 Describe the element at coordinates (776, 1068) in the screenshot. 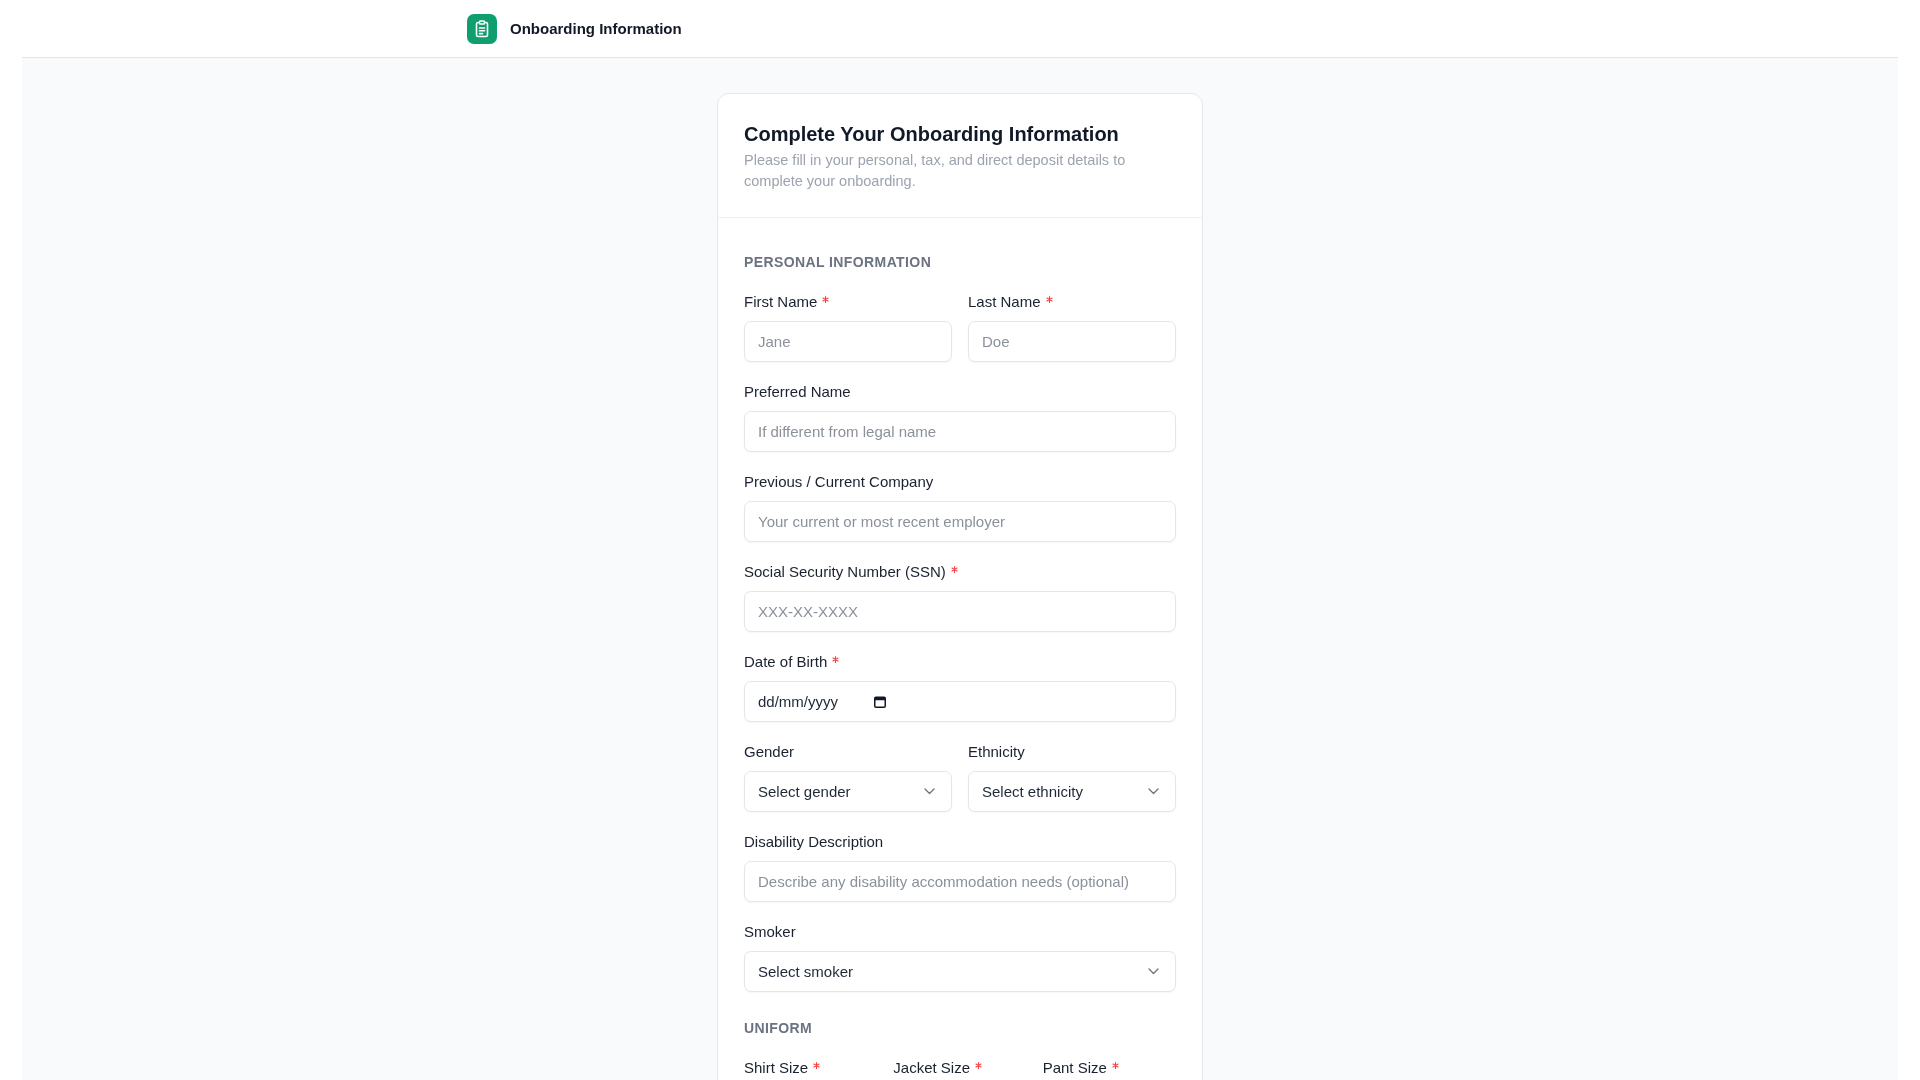

I see `field-label: Shirt Size` at that location.